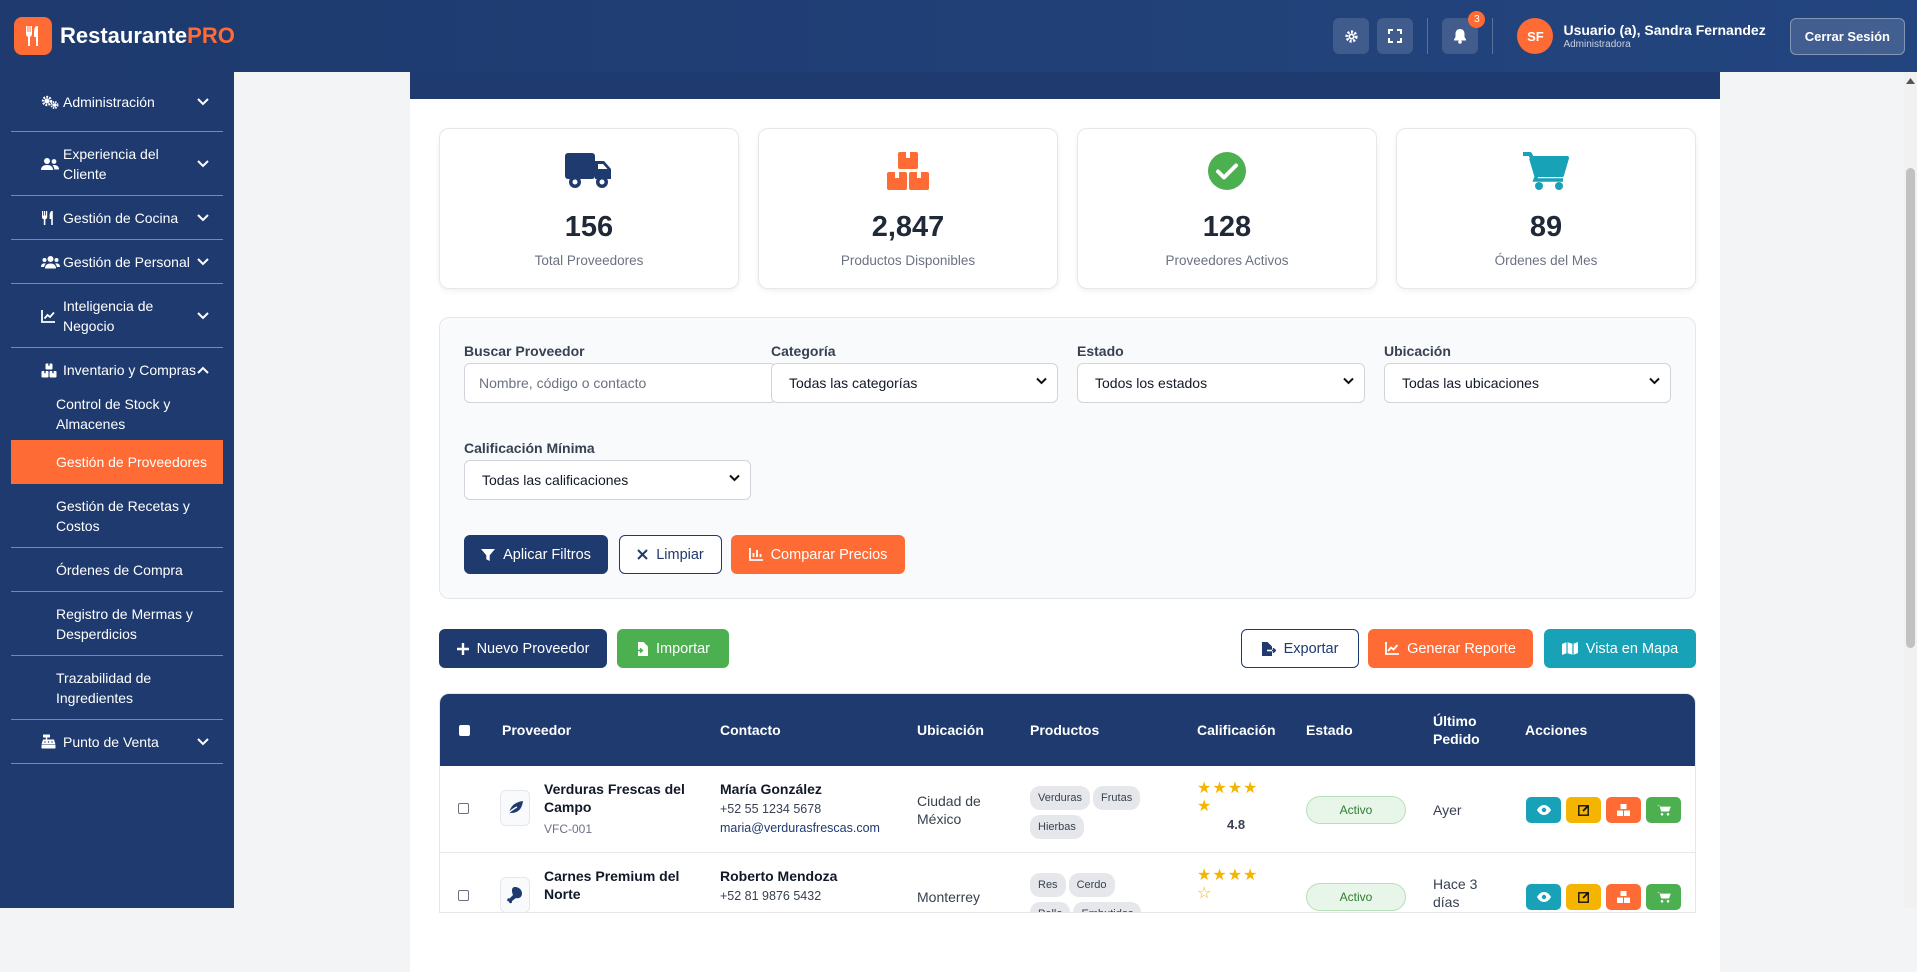  Describe the element at coordinates (536, 730) in the screenshot. I see `column-header: Proveedor` at that location.